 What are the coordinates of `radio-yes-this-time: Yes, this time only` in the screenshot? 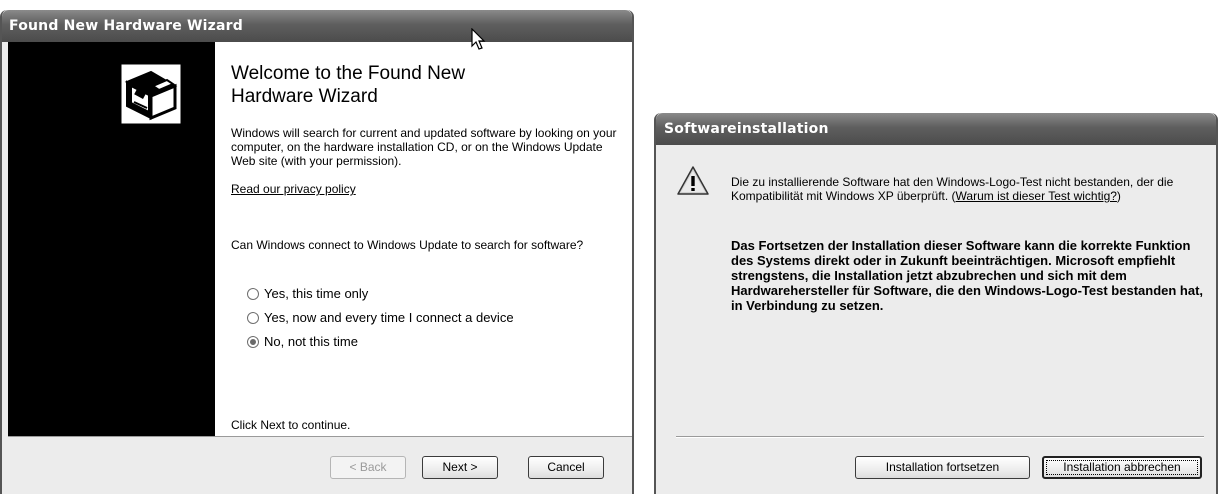 It's located at (307, 293).